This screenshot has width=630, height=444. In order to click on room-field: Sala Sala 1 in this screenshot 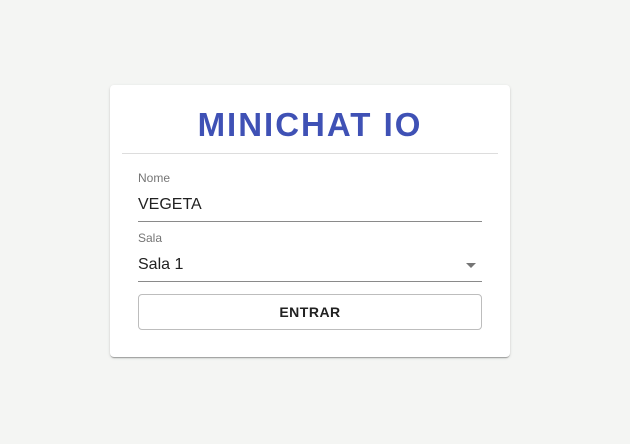, I will do `click(310, 256)`.